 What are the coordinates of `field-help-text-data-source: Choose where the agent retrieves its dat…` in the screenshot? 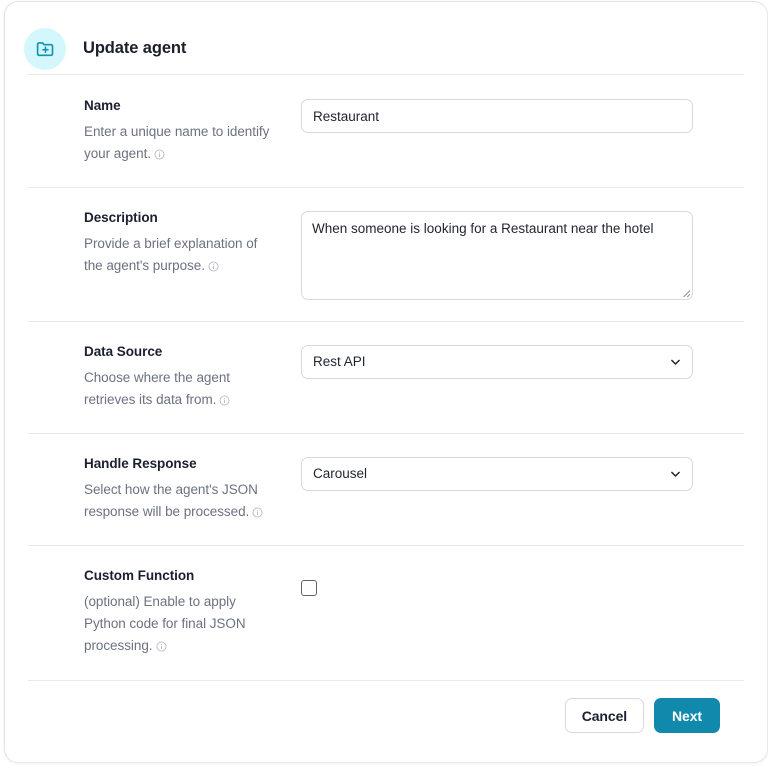 It's located at (157, 388).